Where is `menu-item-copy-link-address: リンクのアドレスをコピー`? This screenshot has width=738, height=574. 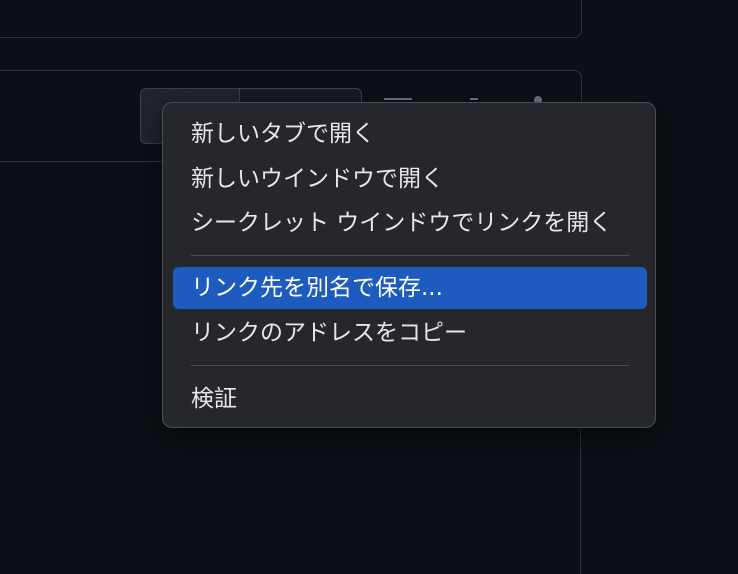
menu-item-copy-link-address: リンクのアドレスをコピー is located at coordinates (410, 333).